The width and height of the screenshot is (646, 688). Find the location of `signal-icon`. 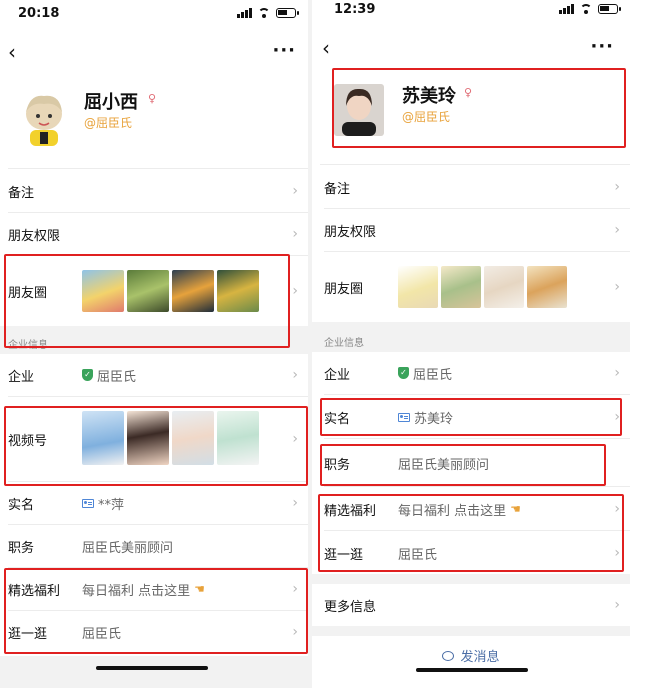

signal-icon is located at coordinates (566, 9).